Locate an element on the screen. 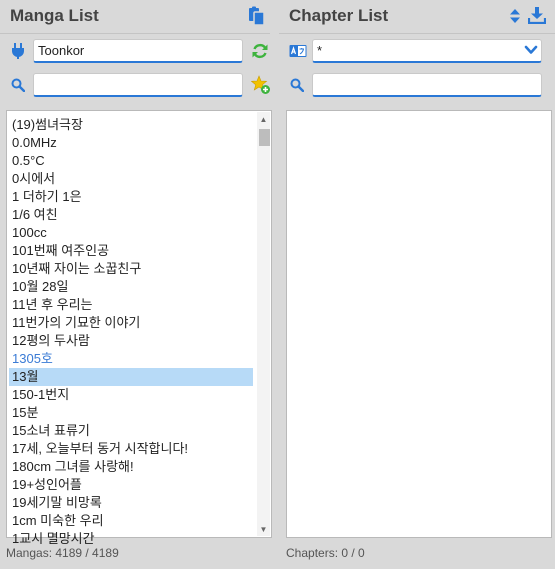 Image resolution: width=555 pixels, height=569 pixels. manga-list-item: 15분 is located at coordinates (131, 413).